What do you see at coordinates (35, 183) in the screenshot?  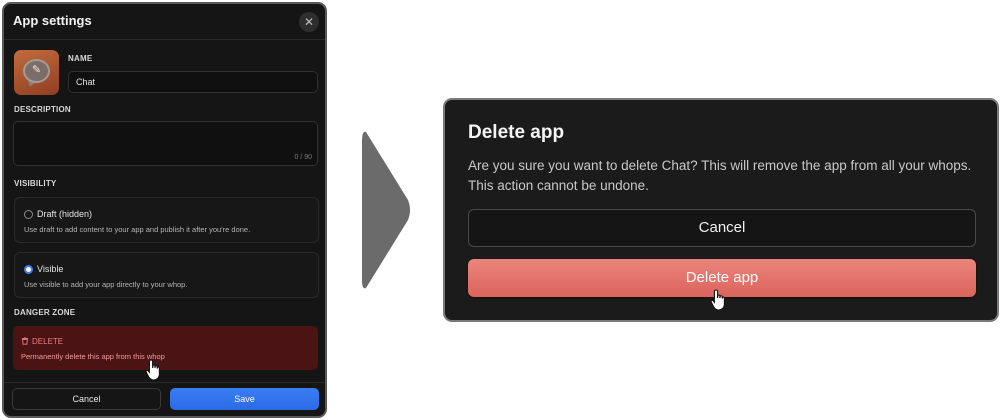 I see `visibility-label: VISIBILITY` at bounding box center [35, 183].